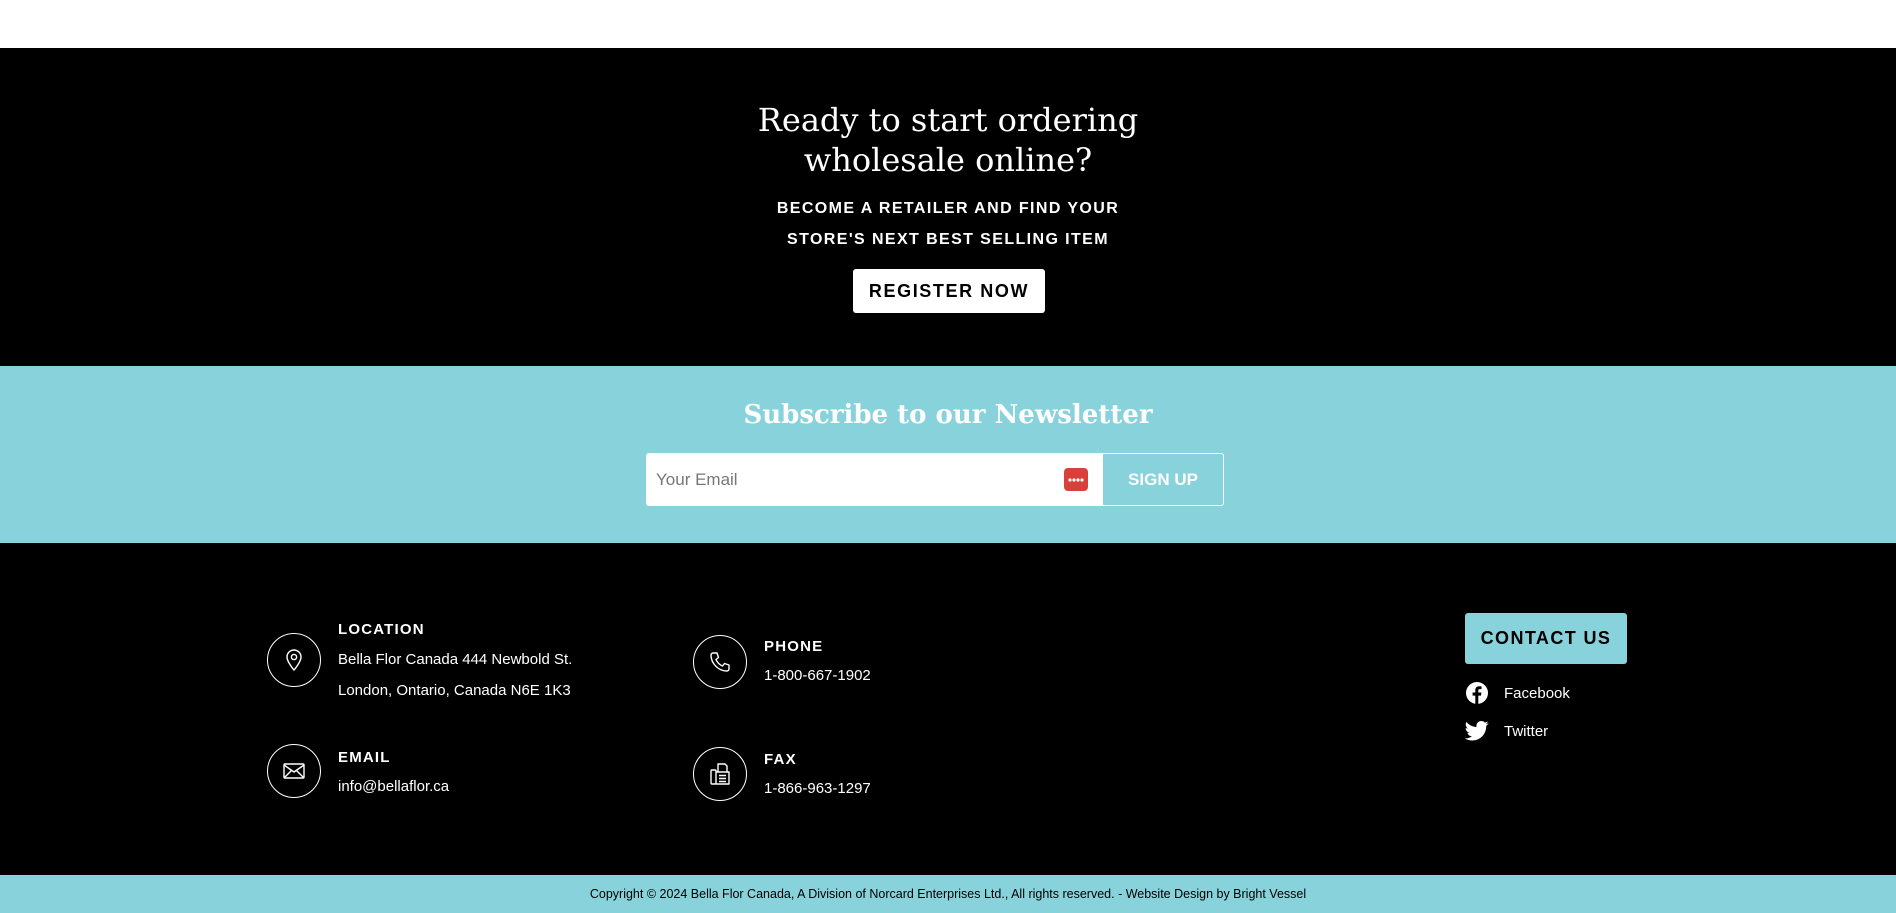  Describe the element at coordinates (817, 788) in the screenshot. I see `fax-number: 1-866-963-1297` at that location.